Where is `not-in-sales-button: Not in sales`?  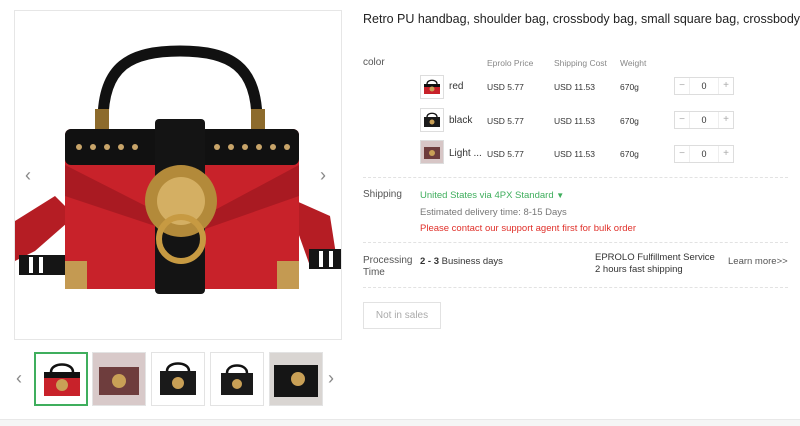 not-in-sales-button: Not in sales is located at coordinates (402, 315).